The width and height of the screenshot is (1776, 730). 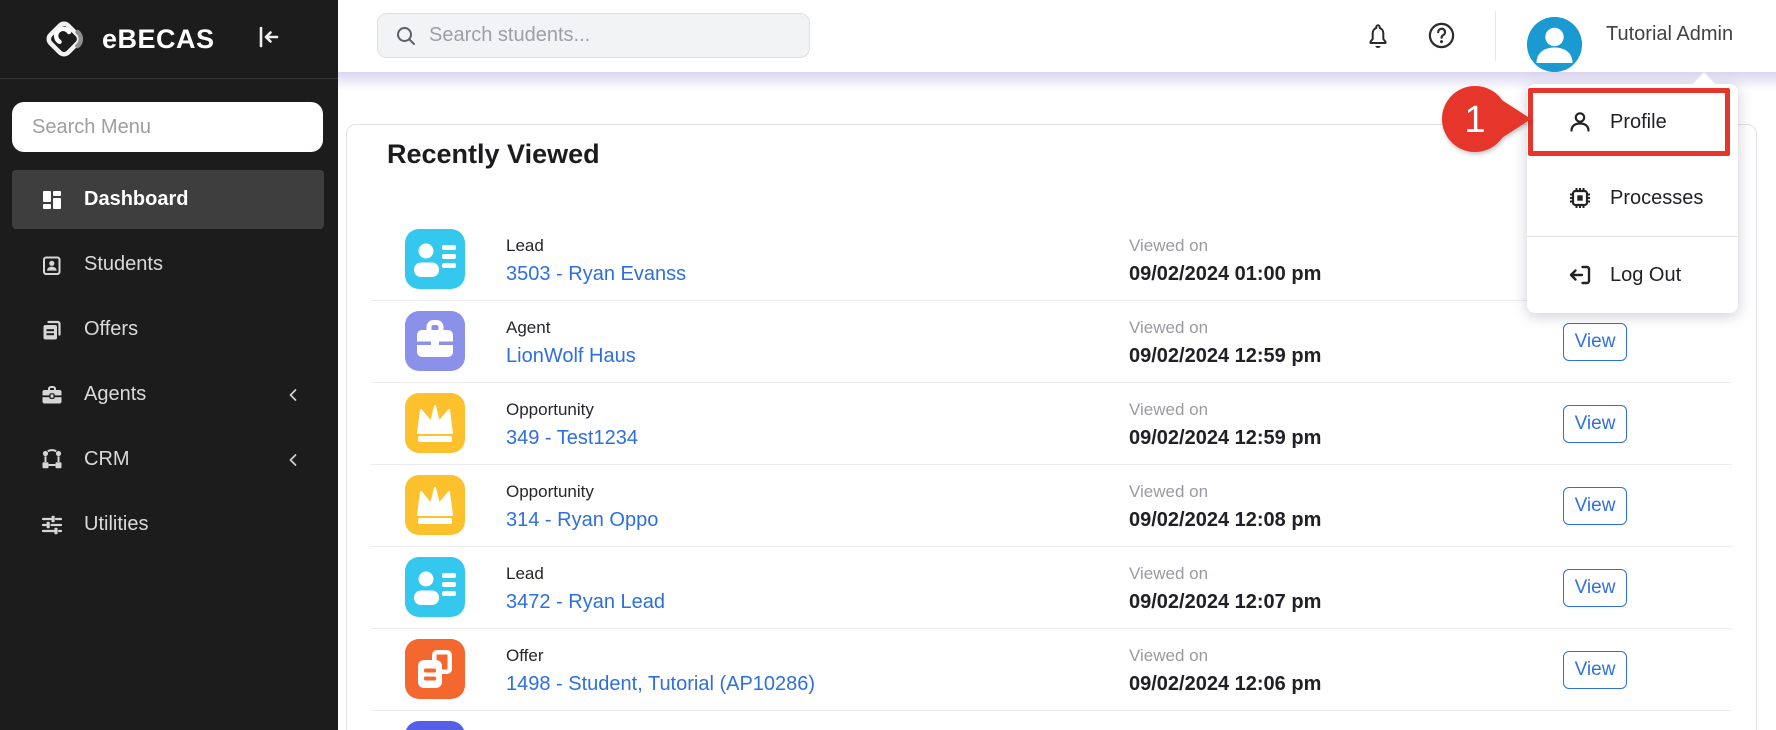 What do you see at coordinates (52, 524) in the screenshot?
I see `utilities-sliders-icon` at bounding box center [52, 524].